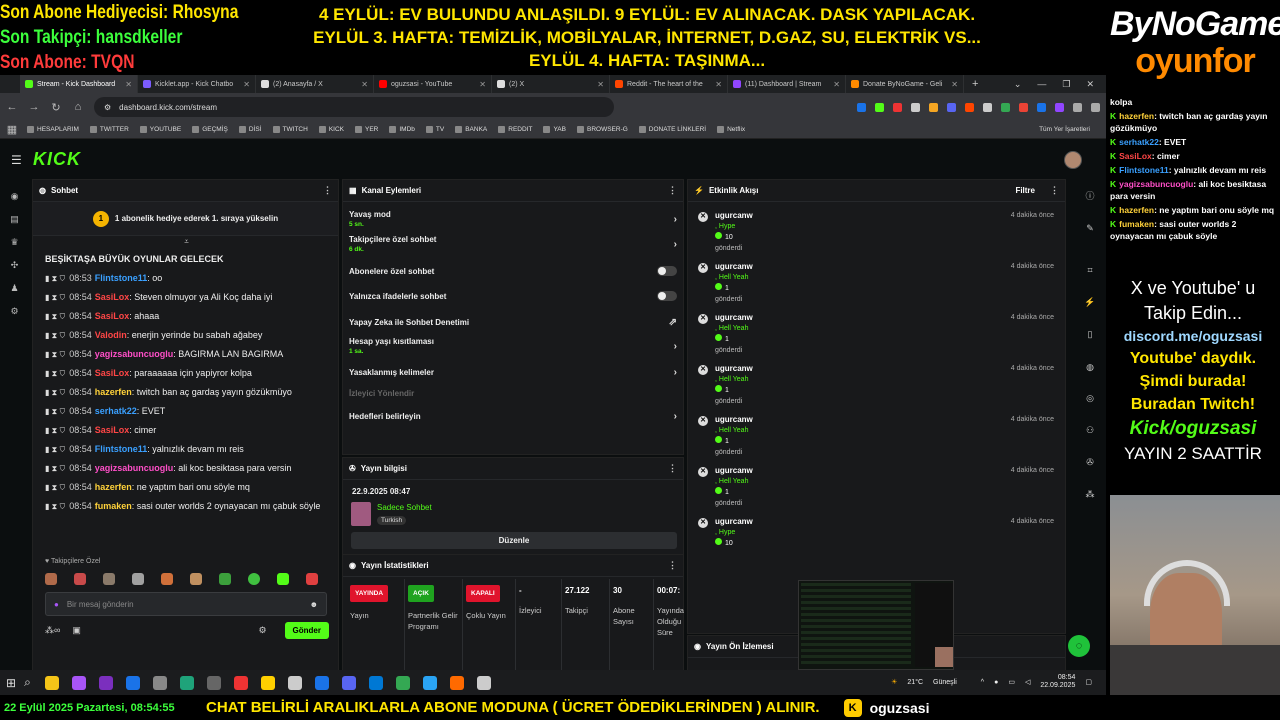 Image resolution: width=1280 pixels, height=720 pixels. I want to click on channel-action-item: Hesap yaşı kısıtlaması 1 sa. ›, so click(513, 346).